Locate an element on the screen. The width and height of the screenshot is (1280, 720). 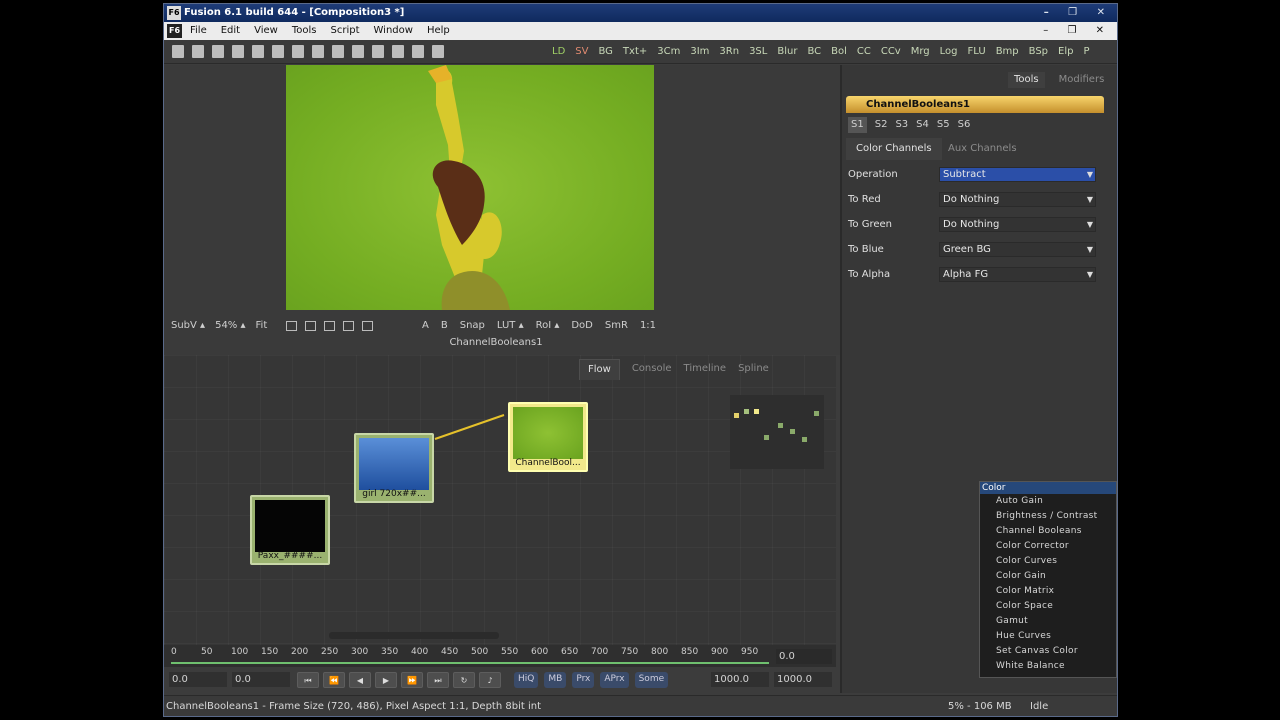
redo-icon is located at coordinates (318, 51).